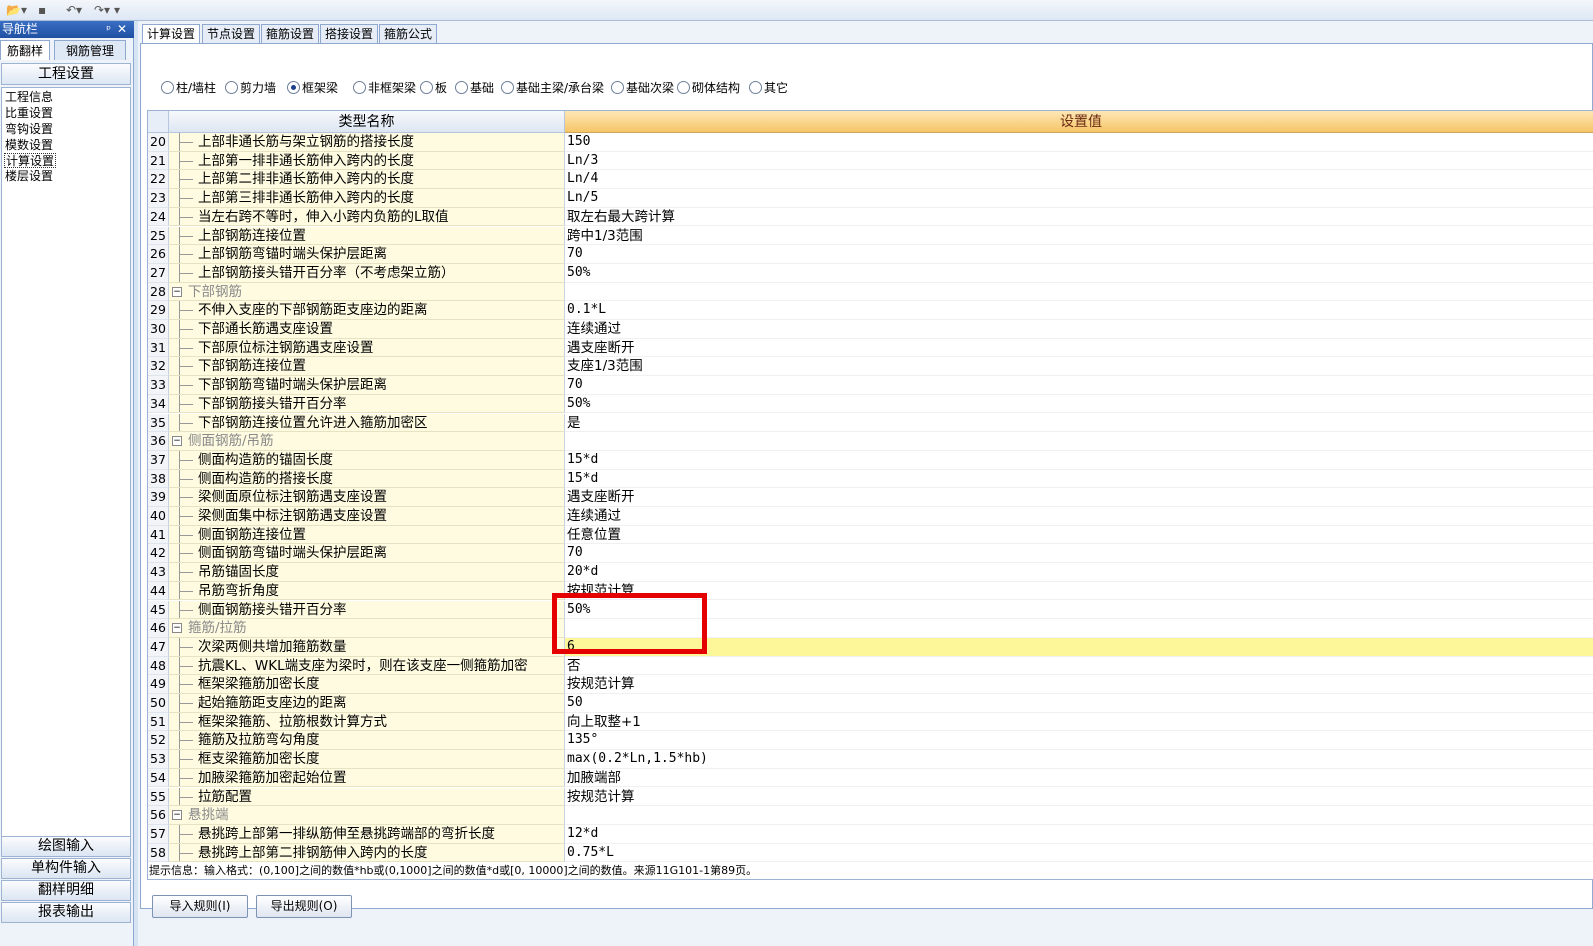 The width and height of the screenshot is (1593, 946). Describe the element at coordinates (1079, 759) in the screenshot. I see `setting-value-cell: max(0.2*Ln,1.5*hb)` at that location.